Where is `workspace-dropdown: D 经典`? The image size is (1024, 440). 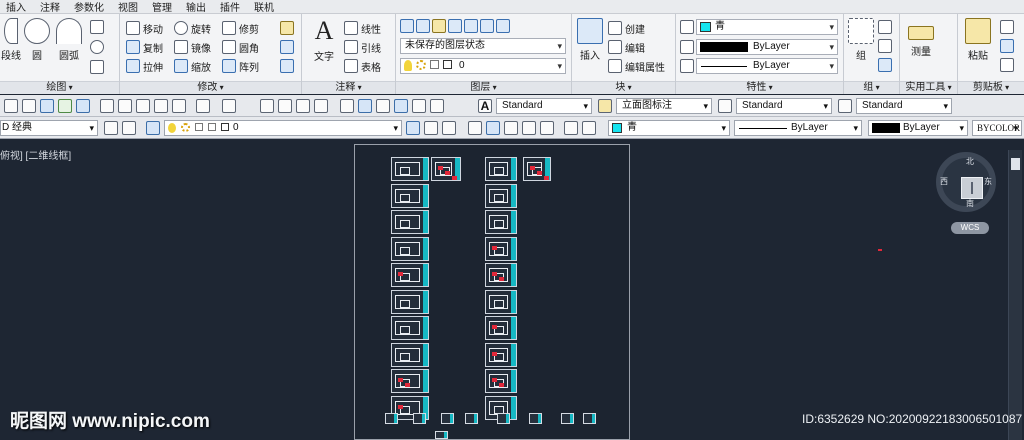
workspace-dropdown: D 经典 is located at coordinates (49, 128).